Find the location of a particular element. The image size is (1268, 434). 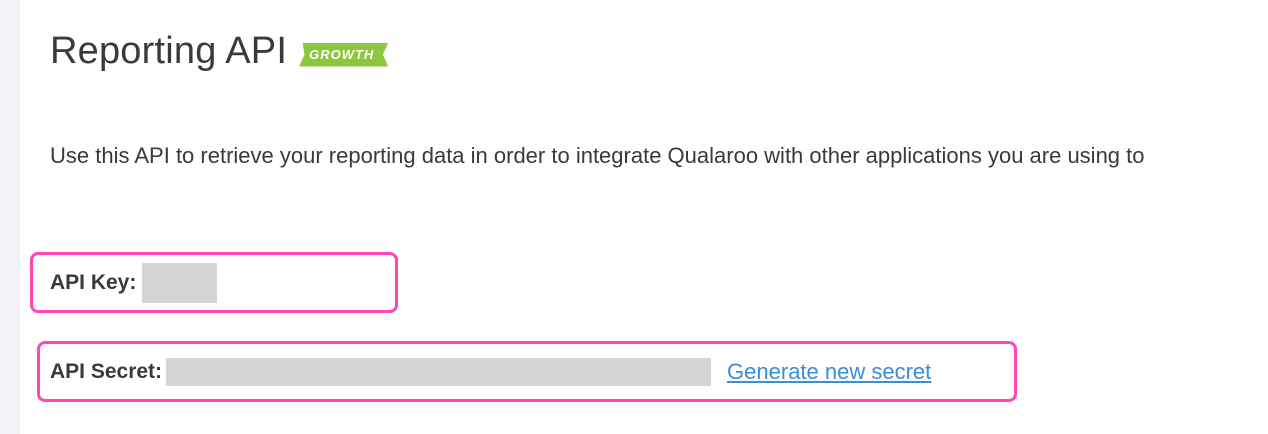

growth-badge: GROWTH is located at coordinates (344, 54).